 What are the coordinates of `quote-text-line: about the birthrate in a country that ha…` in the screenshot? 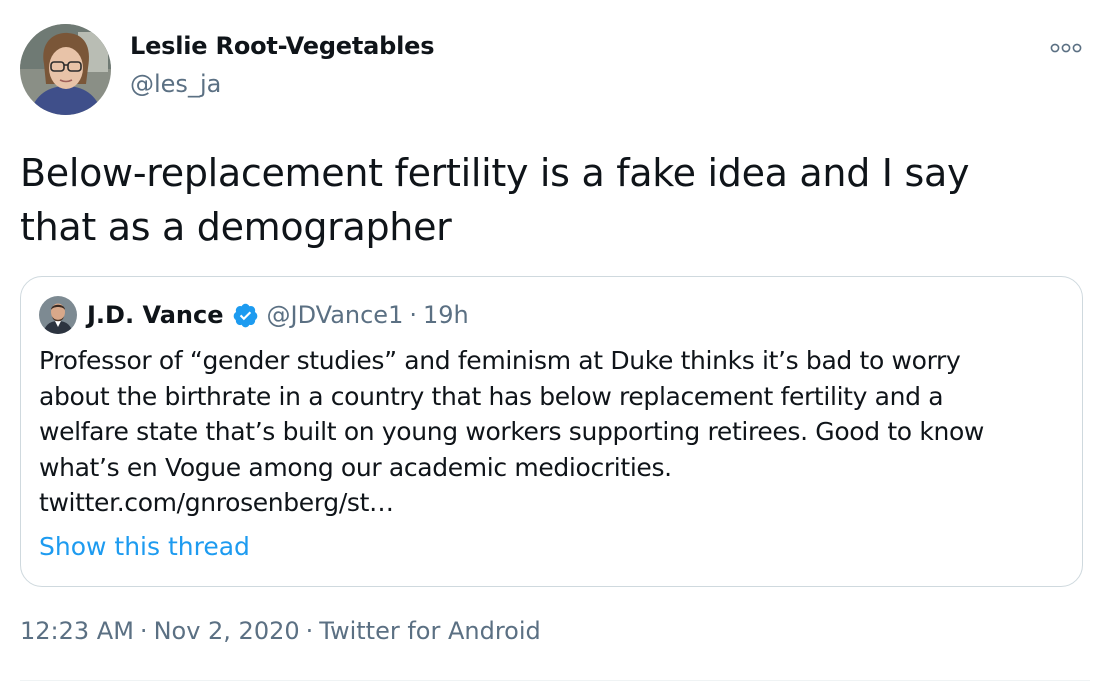 It's located at (491, 396).